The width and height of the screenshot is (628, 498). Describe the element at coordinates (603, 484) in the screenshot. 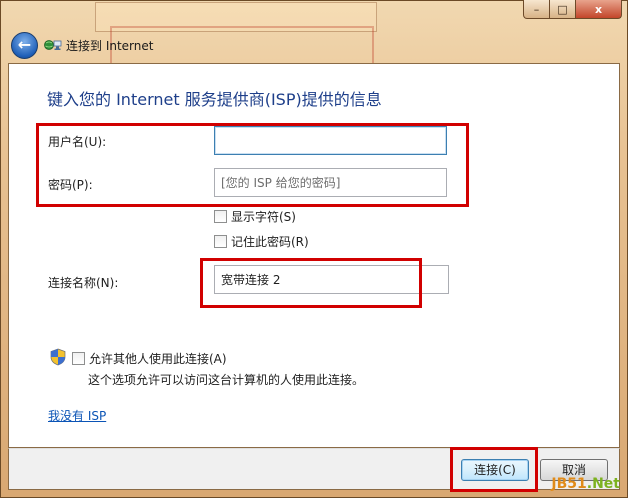

I see `watermark-part2: .Net` at that location.